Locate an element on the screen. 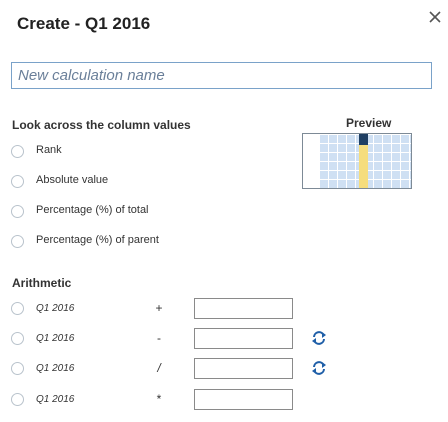 Image resolution: width=448 pixels, height=422 pixels. absolute-value-radio is located at coordinates (17, 181).